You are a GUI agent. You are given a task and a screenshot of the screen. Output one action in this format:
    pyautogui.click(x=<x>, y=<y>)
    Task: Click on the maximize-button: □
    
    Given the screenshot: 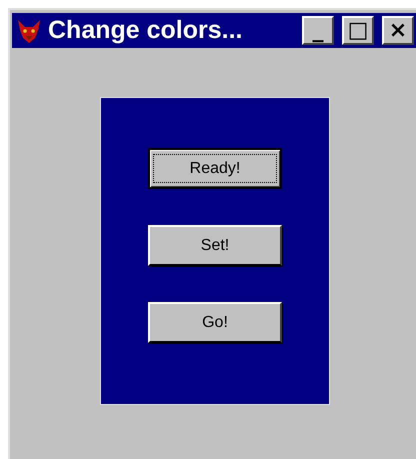 What is the action you would take?
    pyautogui.click(x=358, y=30)
    